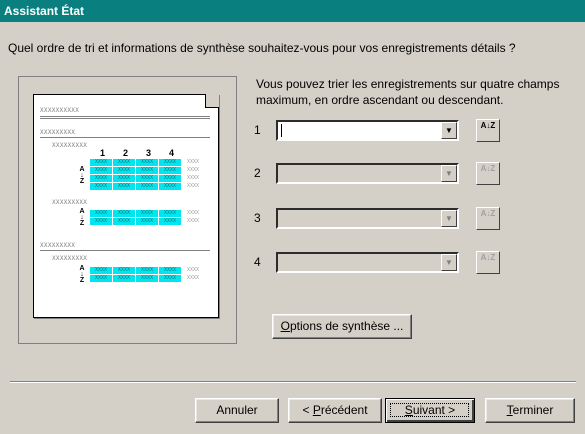 The width and height of the screenshot is (585, 434). I want to click on focus-rect, so click(429, 410).